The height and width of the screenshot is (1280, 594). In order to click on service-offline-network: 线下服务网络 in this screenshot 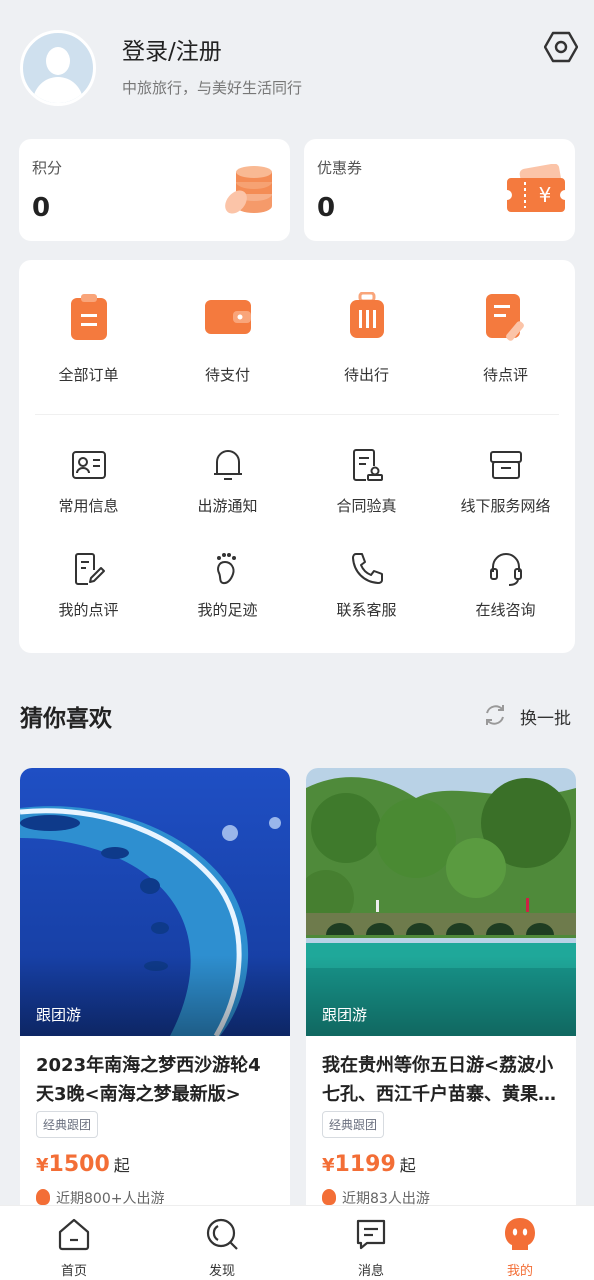, I will do `click(505, 481)`.